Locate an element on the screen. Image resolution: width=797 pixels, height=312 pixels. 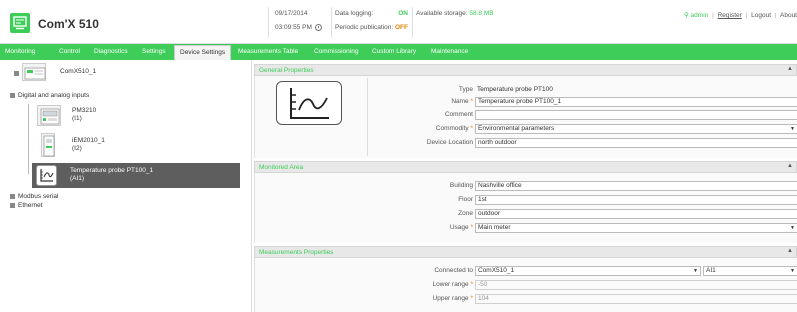
tab-monitoring: Monitoring is located at coordinates (20, 52).